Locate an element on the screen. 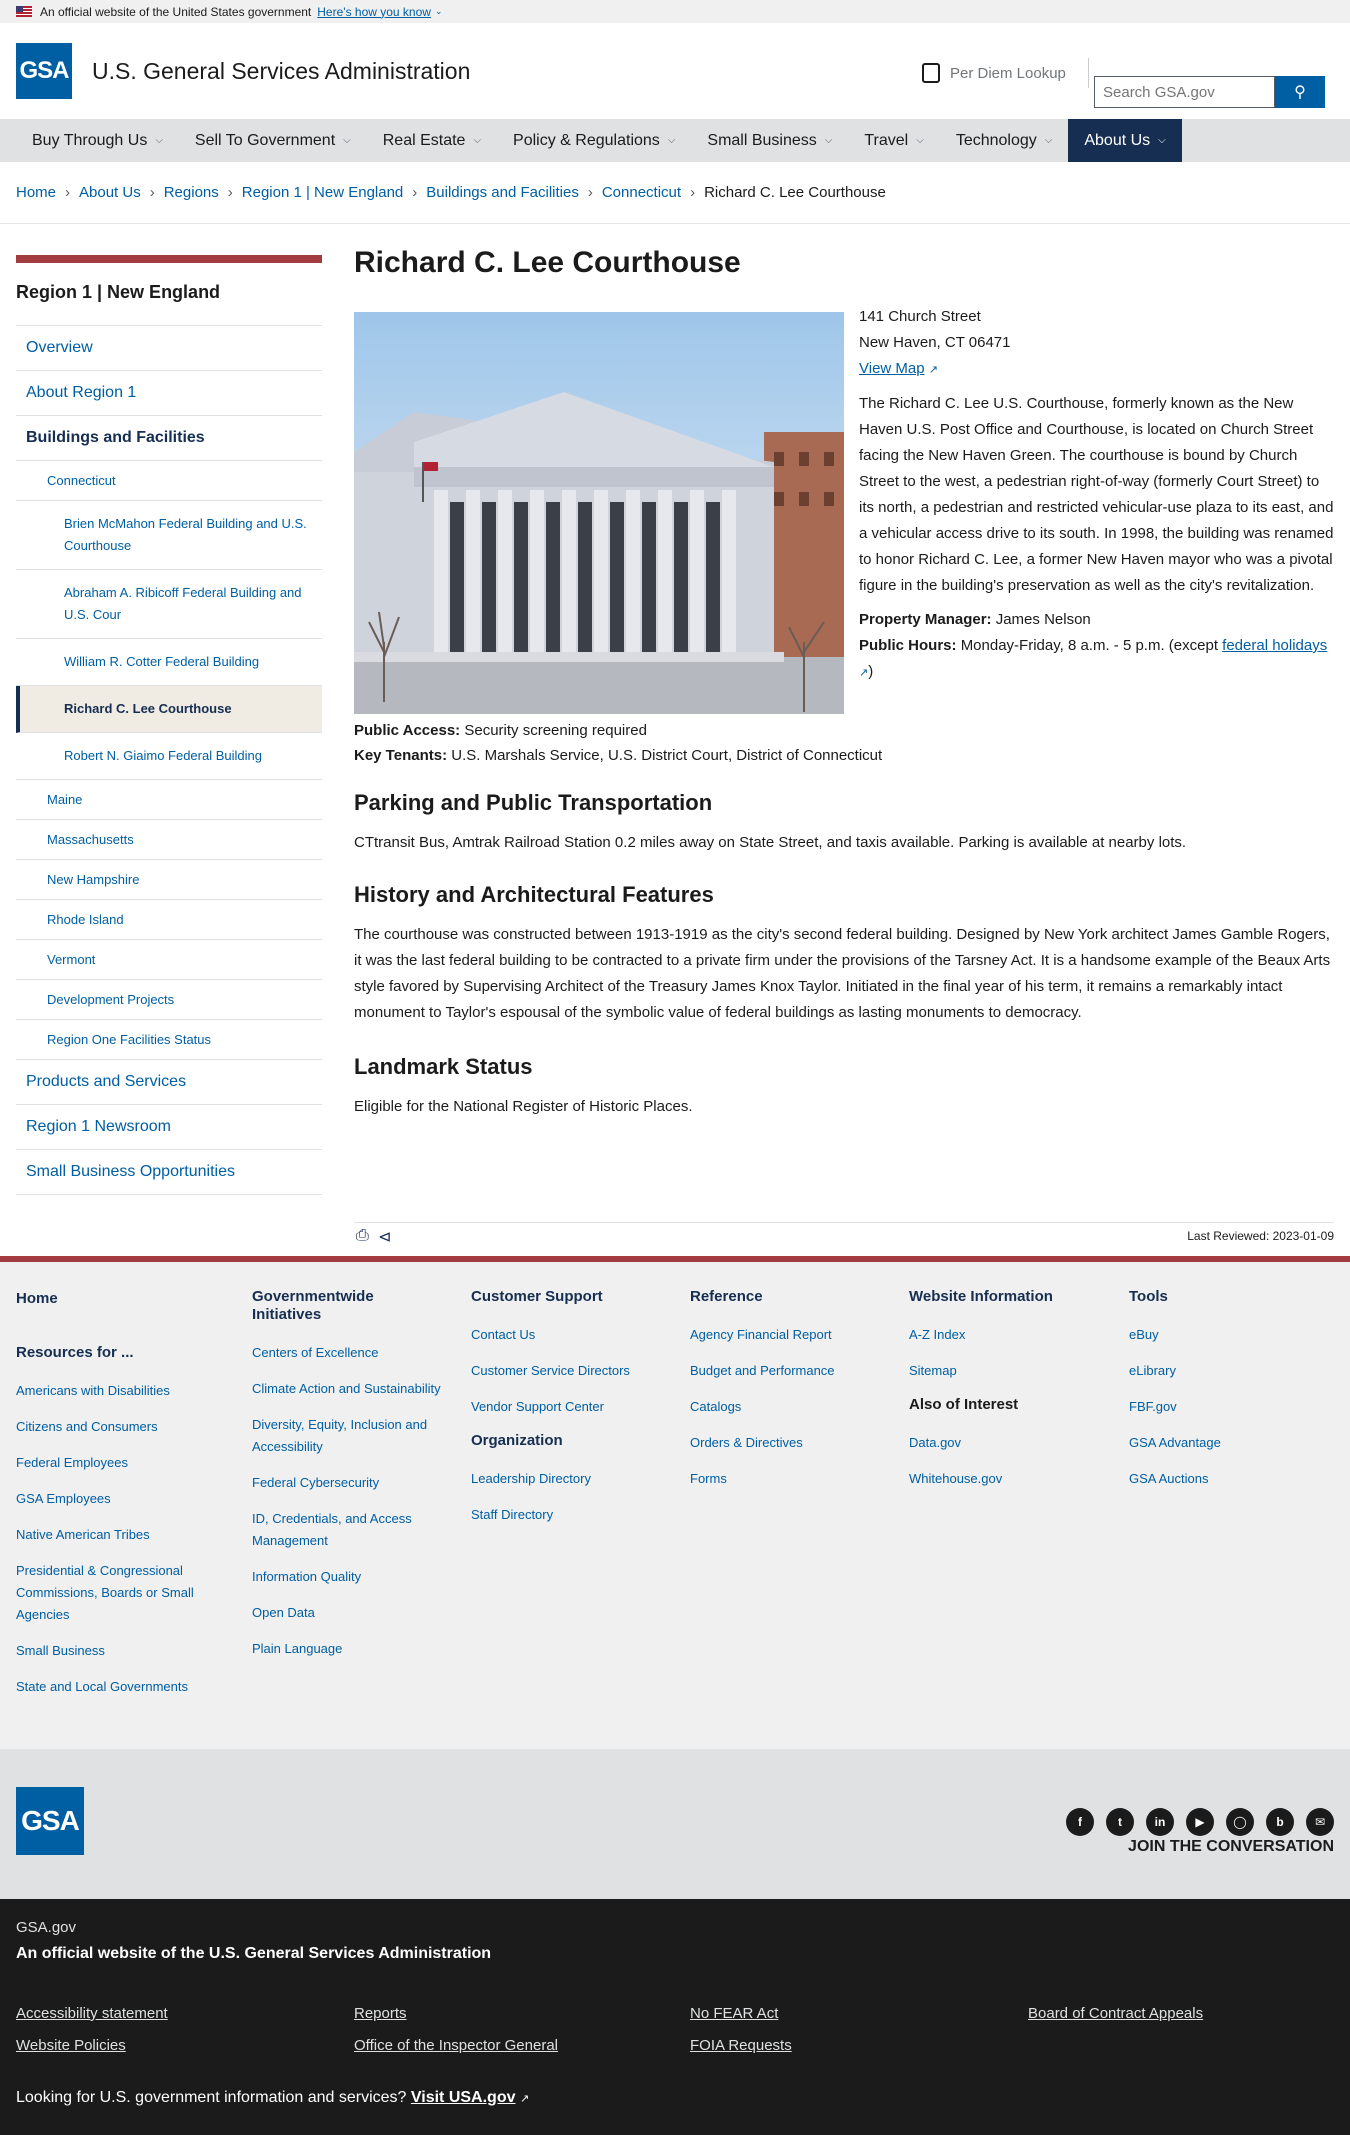 The image size is (1350, 2135). footer-link-orders-directives: Orders & Directives is located at coordinates (785, 1443).